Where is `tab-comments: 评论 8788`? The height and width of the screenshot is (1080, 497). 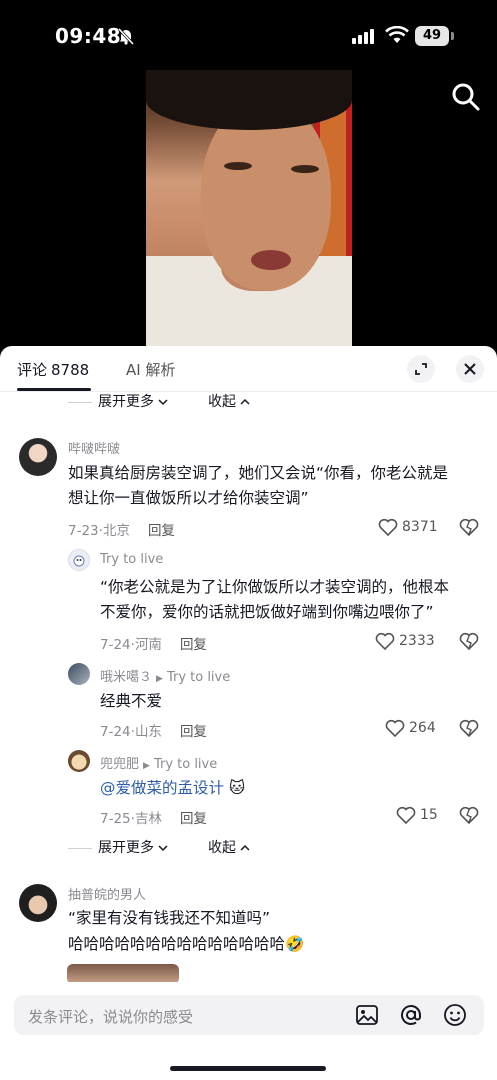 tab-comments: 评论 8788 is located at coordinates (53, 369).